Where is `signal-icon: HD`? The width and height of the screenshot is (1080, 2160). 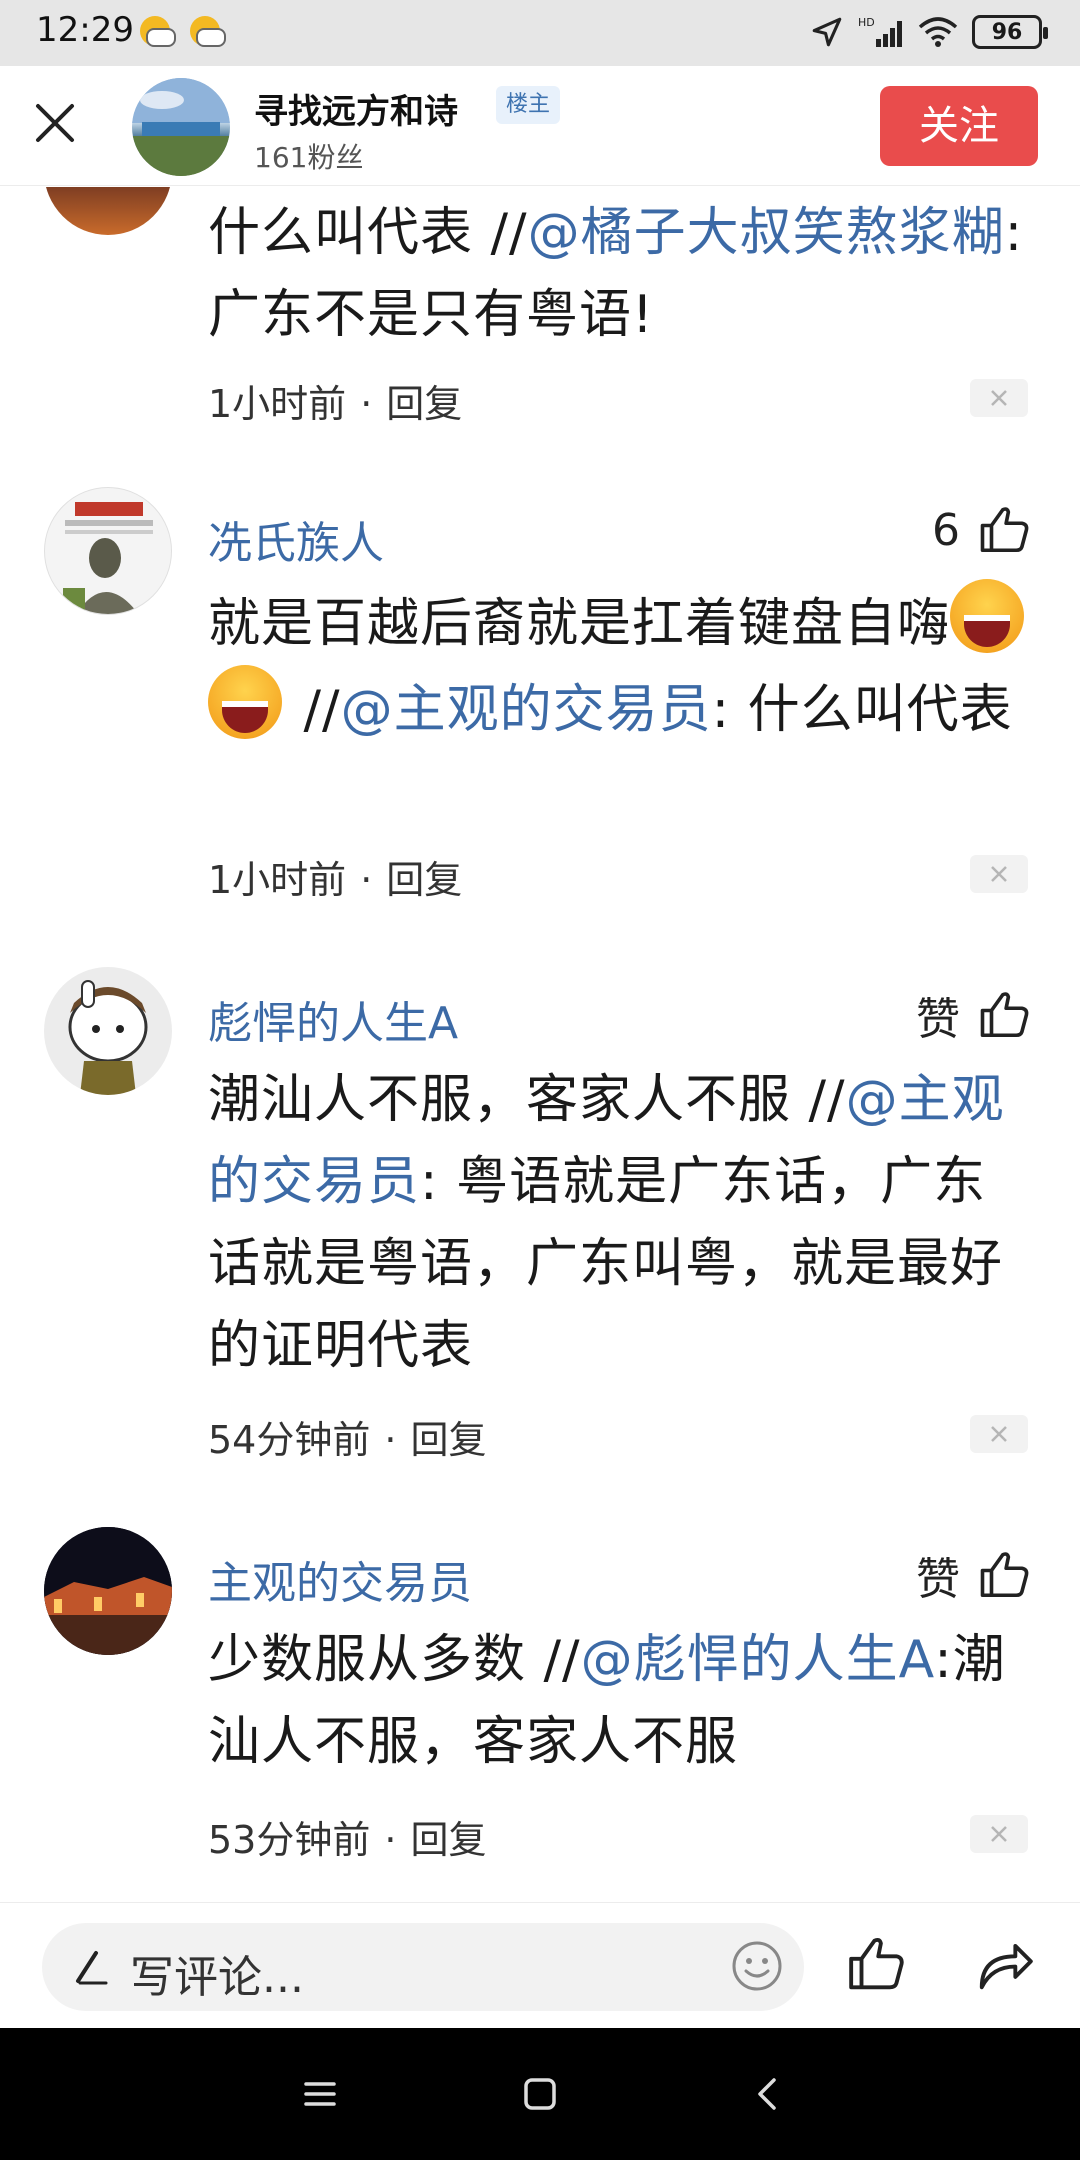 signal-icon: HD is located at coordinates (880, 31).